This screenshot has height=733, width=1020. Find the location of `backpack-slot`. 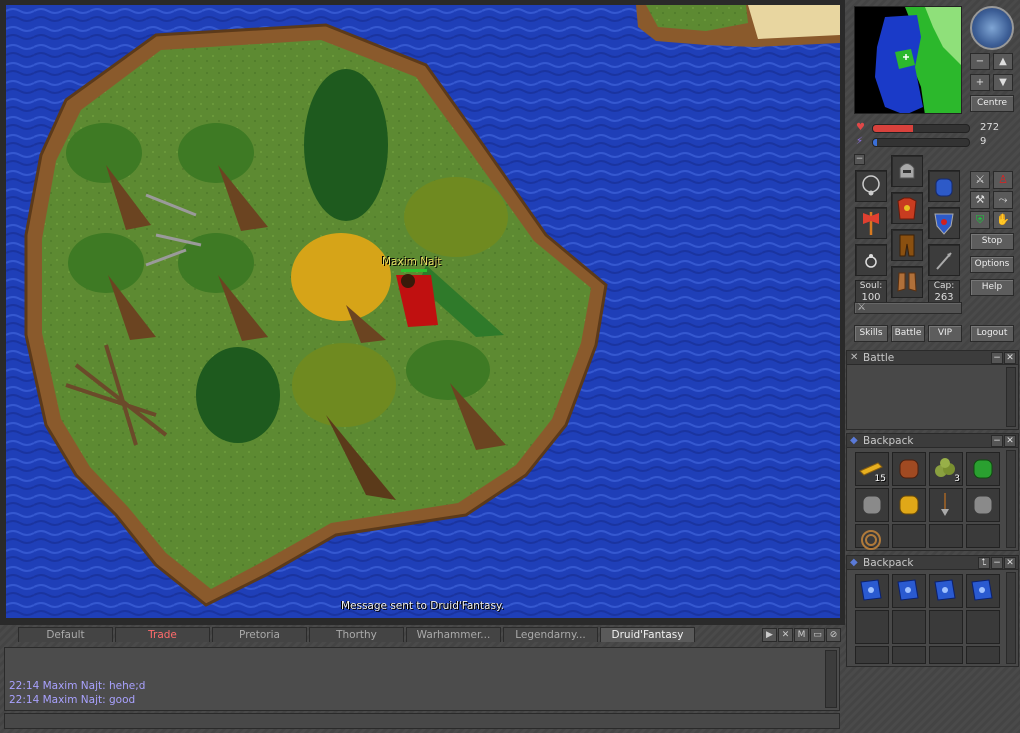

backpack-slot is located at coordinates (944, 186).